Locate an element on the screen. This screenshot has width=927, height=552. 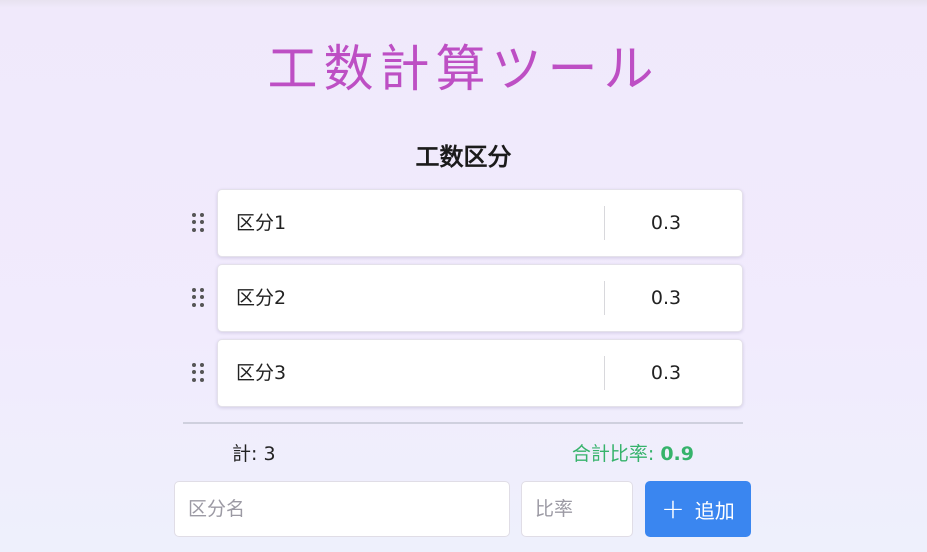
row-name: 区分3 is located at coordinates (261, 373).